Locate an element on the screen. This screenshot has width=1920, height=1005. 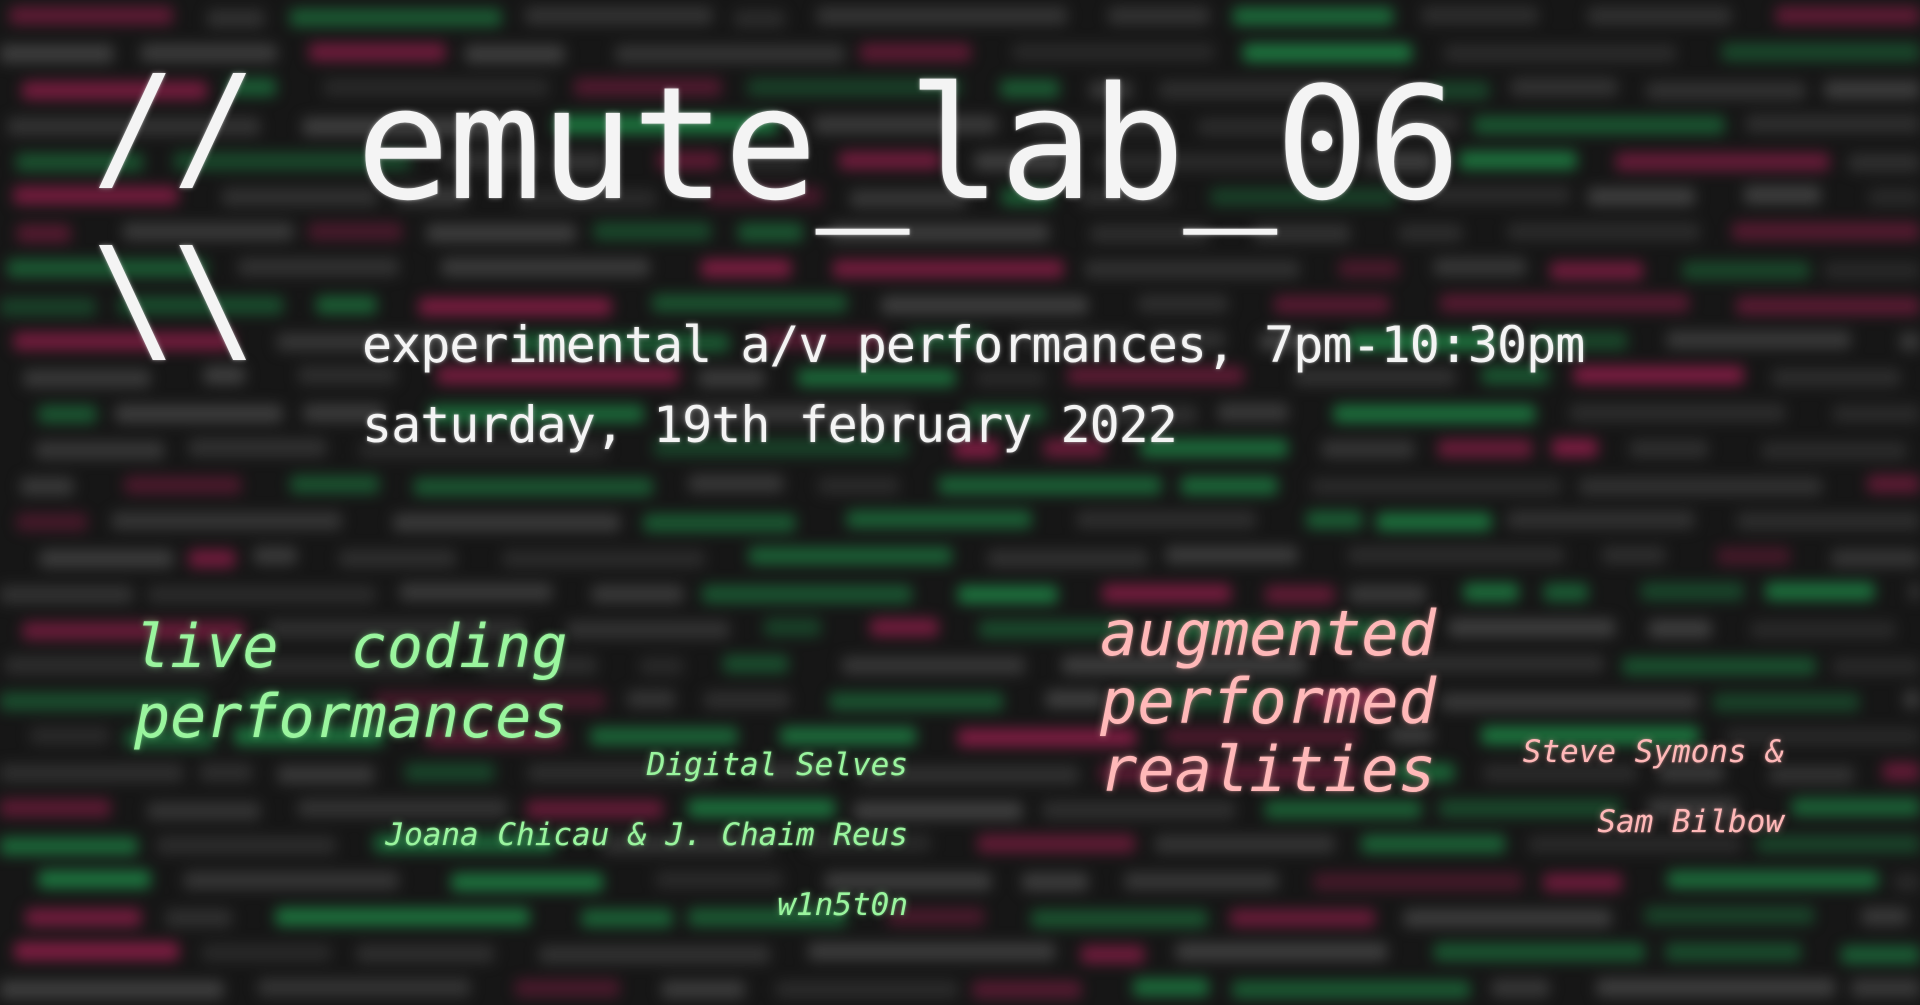
performer-name: Steve Symons & is located at coordinates (1653, 752).